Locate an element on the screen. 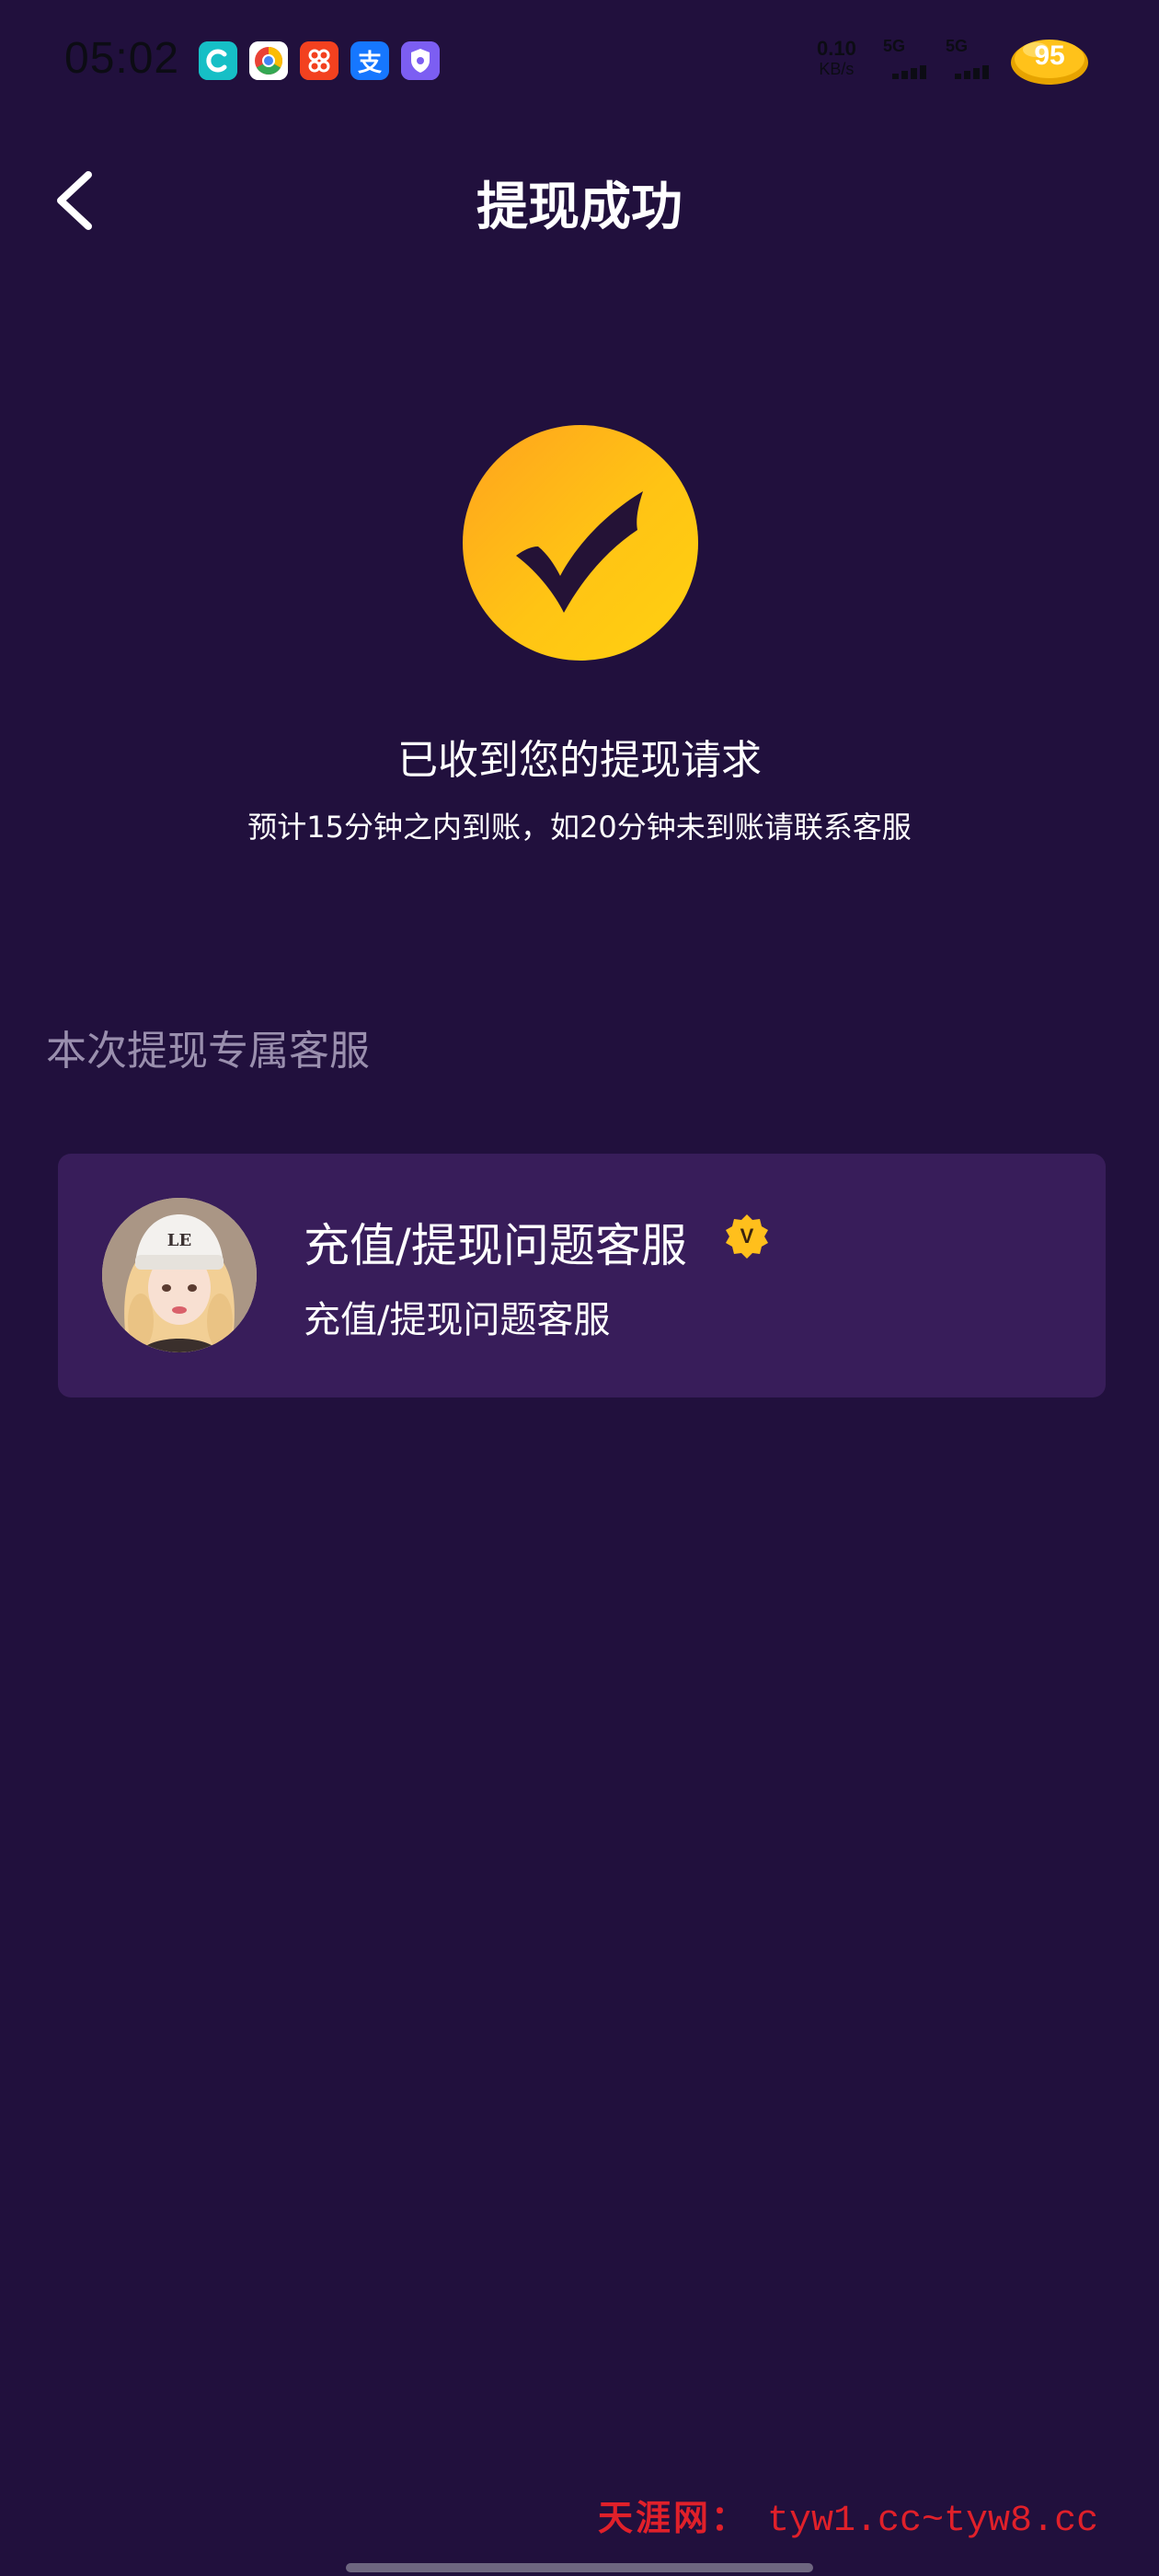  watermark-site-name: 天涯网： is located at coordinates (674, 2517).